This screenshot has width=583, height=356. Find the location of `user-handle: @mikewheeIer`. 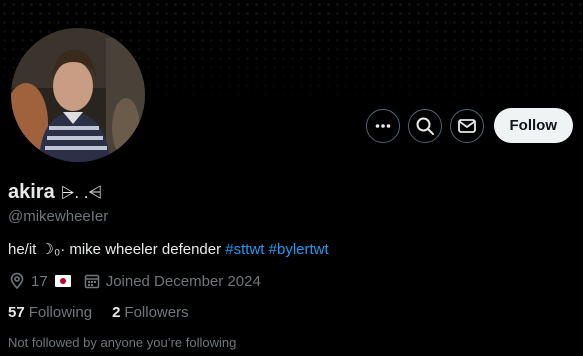

user-handle: @mikewheeIer is located at coordinates (58, 216).